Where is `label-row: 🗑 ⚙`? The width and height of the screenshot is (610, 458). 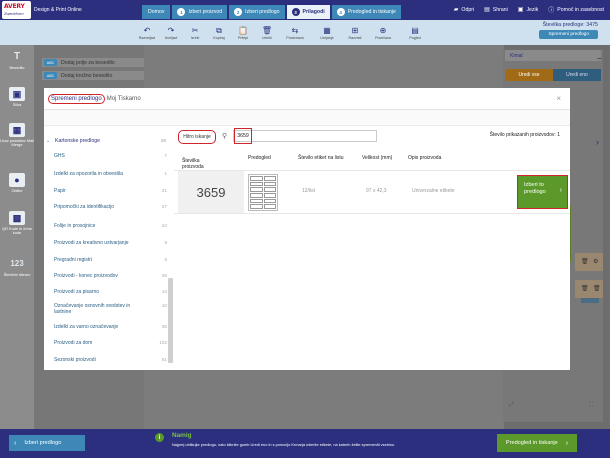 label-row: 🗑 ⚙ is located at coordinates (589, 262).